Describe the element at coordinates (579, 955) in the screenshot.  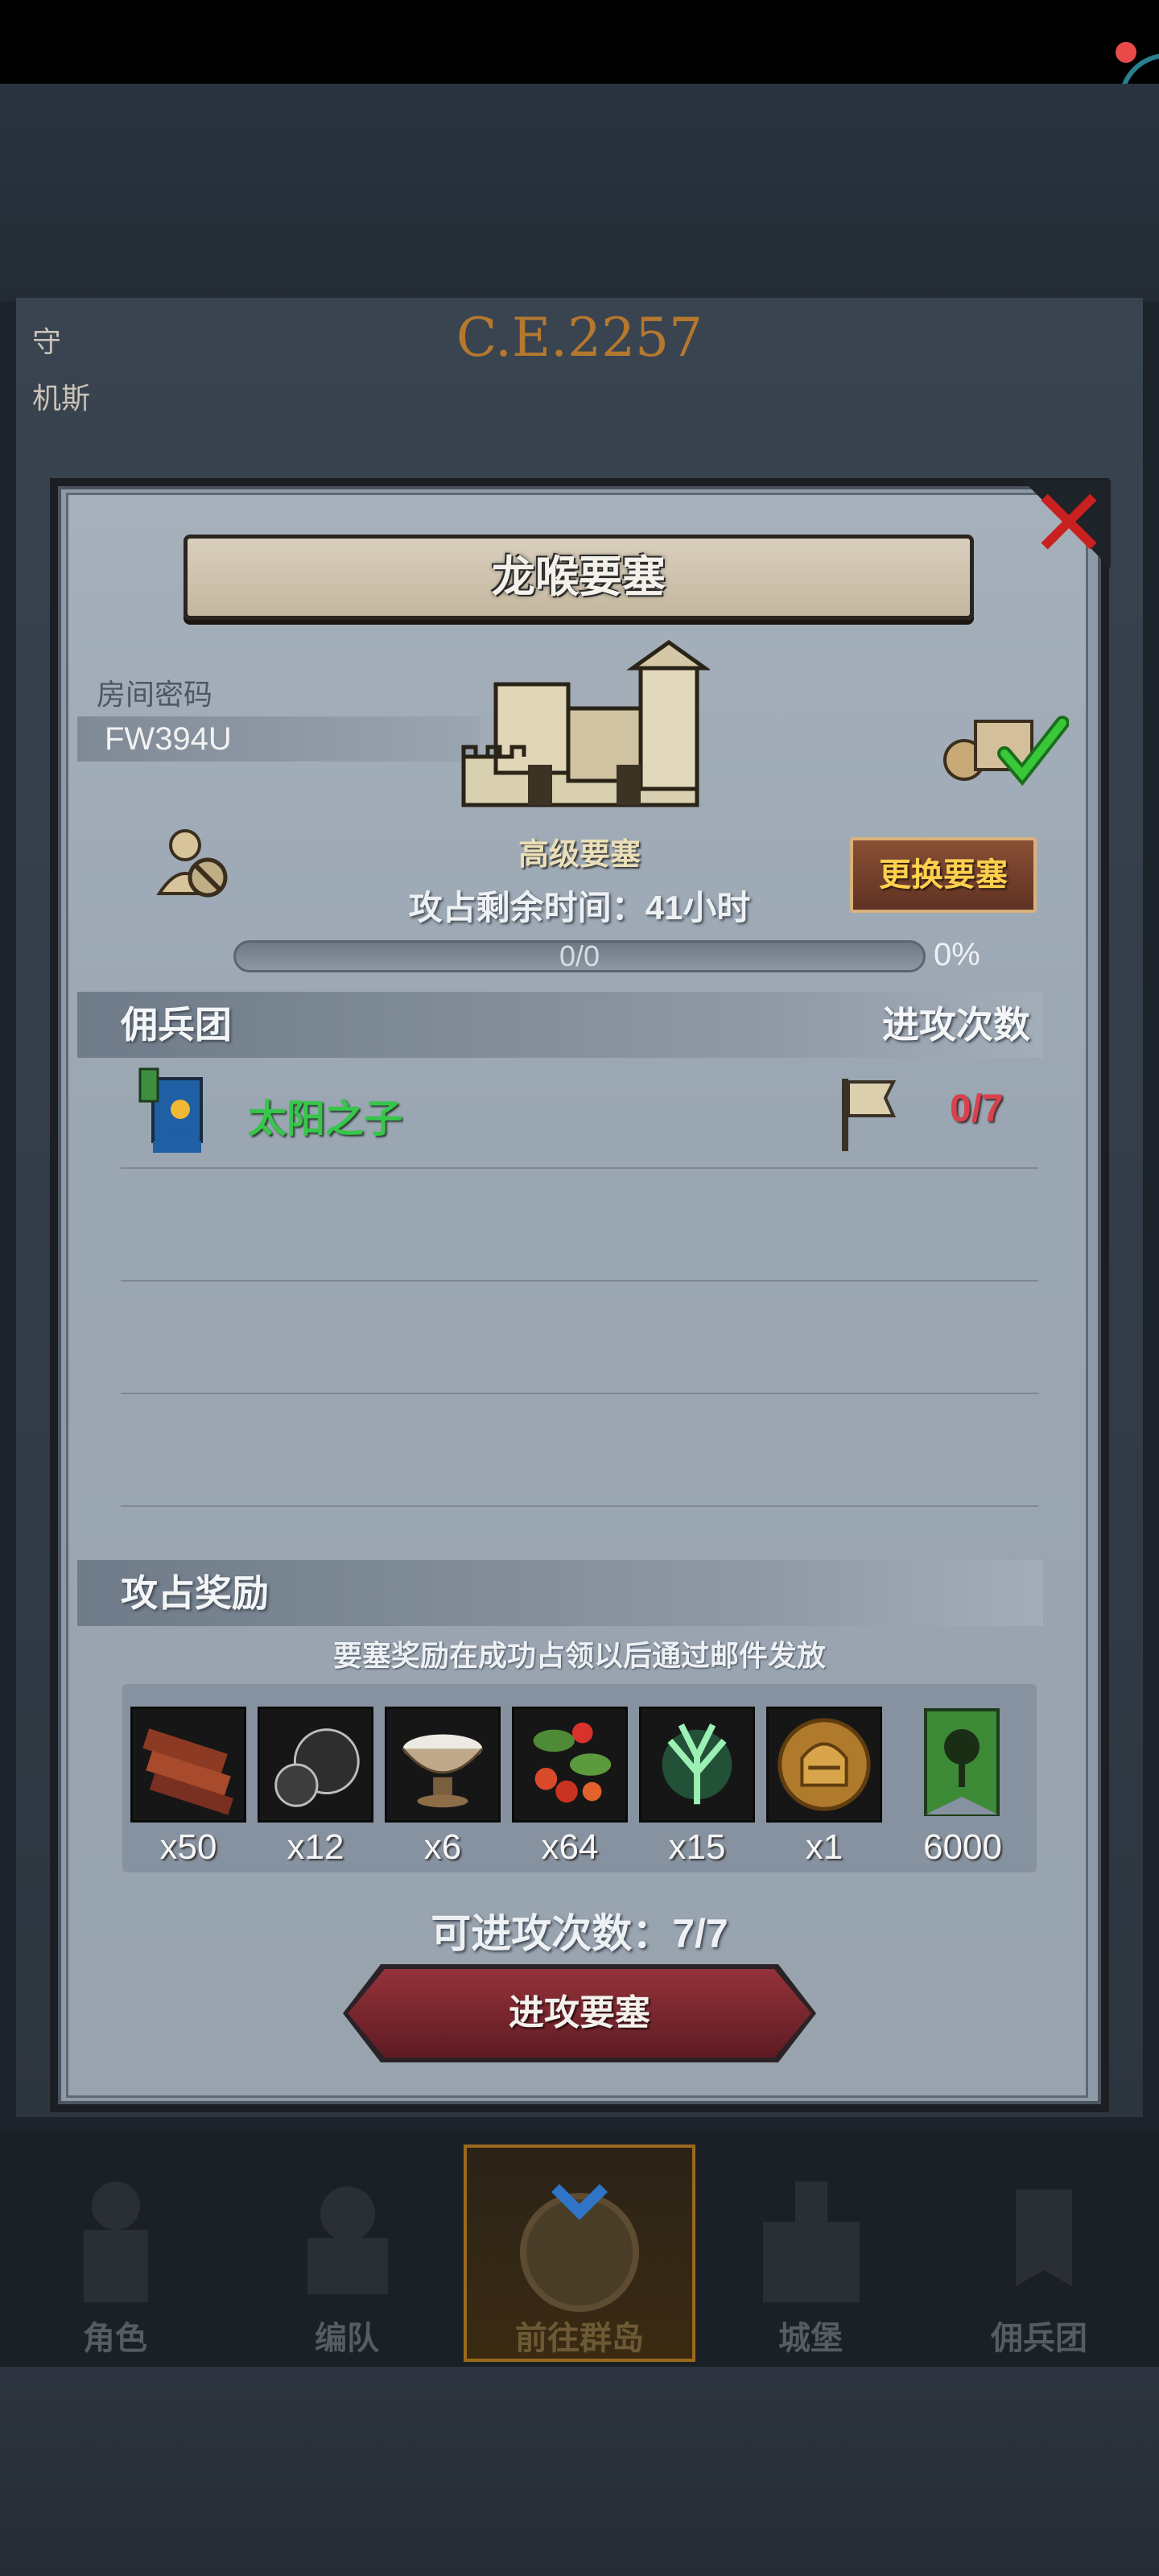
I see `capture-progress-text: 0/0` at that location.